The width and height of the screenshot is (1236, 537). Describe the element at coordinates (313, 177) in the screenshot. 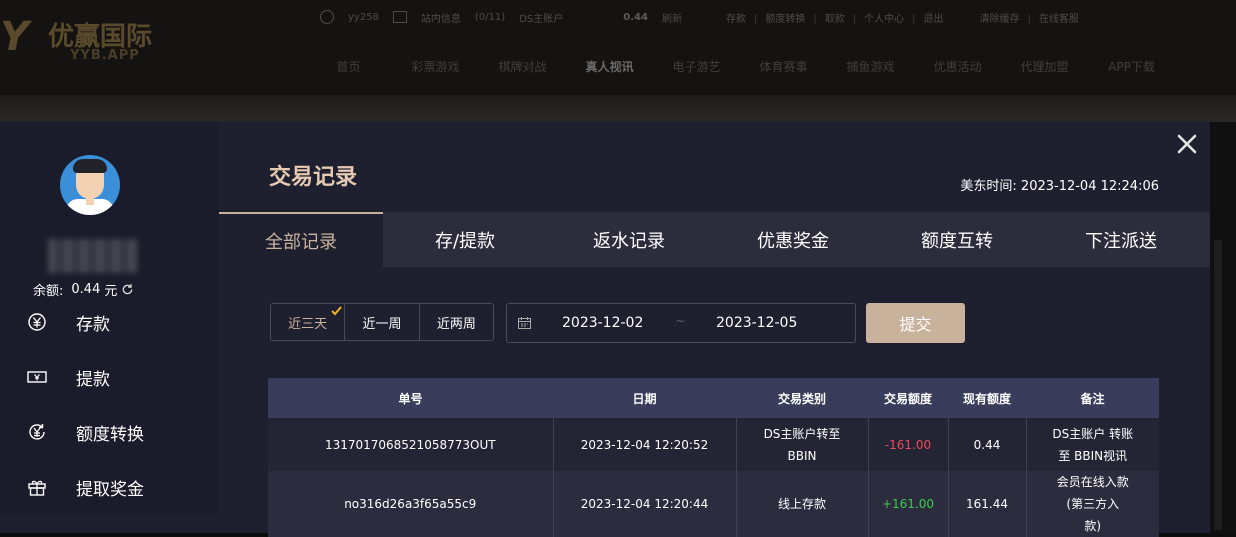

I see `page-title: 交易记录` at that location.